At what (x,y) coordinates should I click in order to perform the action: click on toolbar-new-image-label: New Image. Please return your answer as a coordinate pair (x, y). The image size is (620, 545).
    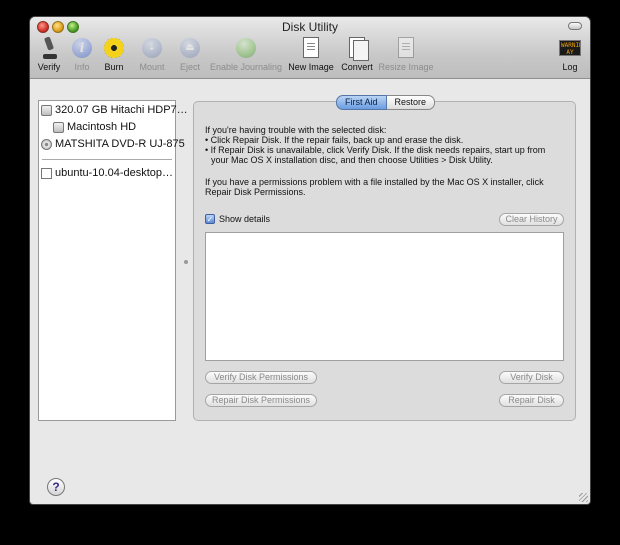
    Looking at the image, I should click on (311, 67).